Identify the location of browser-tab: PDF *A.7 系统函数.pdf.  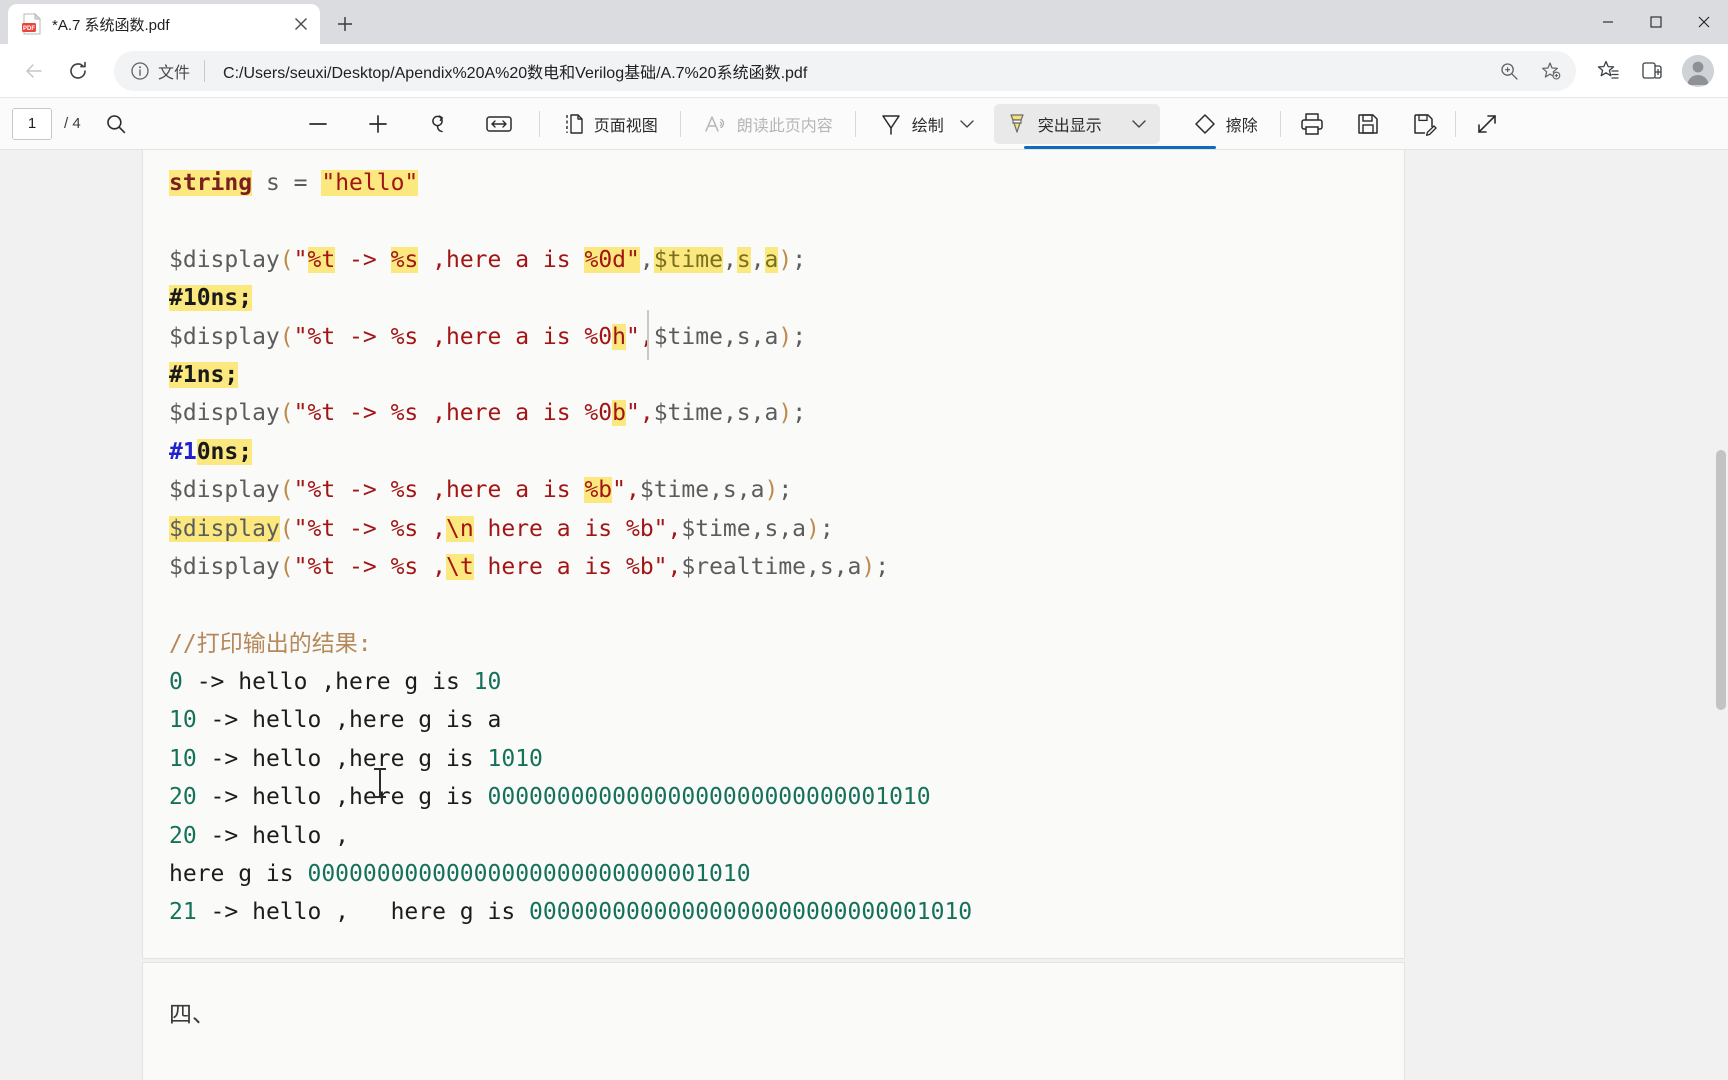
(164, 24).